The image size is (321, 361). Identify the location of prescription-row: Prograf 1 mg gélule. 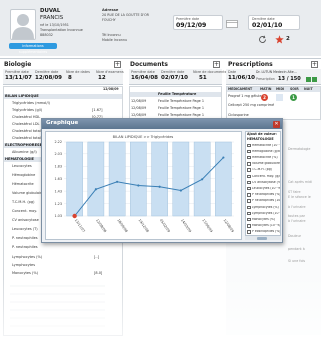
(244, 96).